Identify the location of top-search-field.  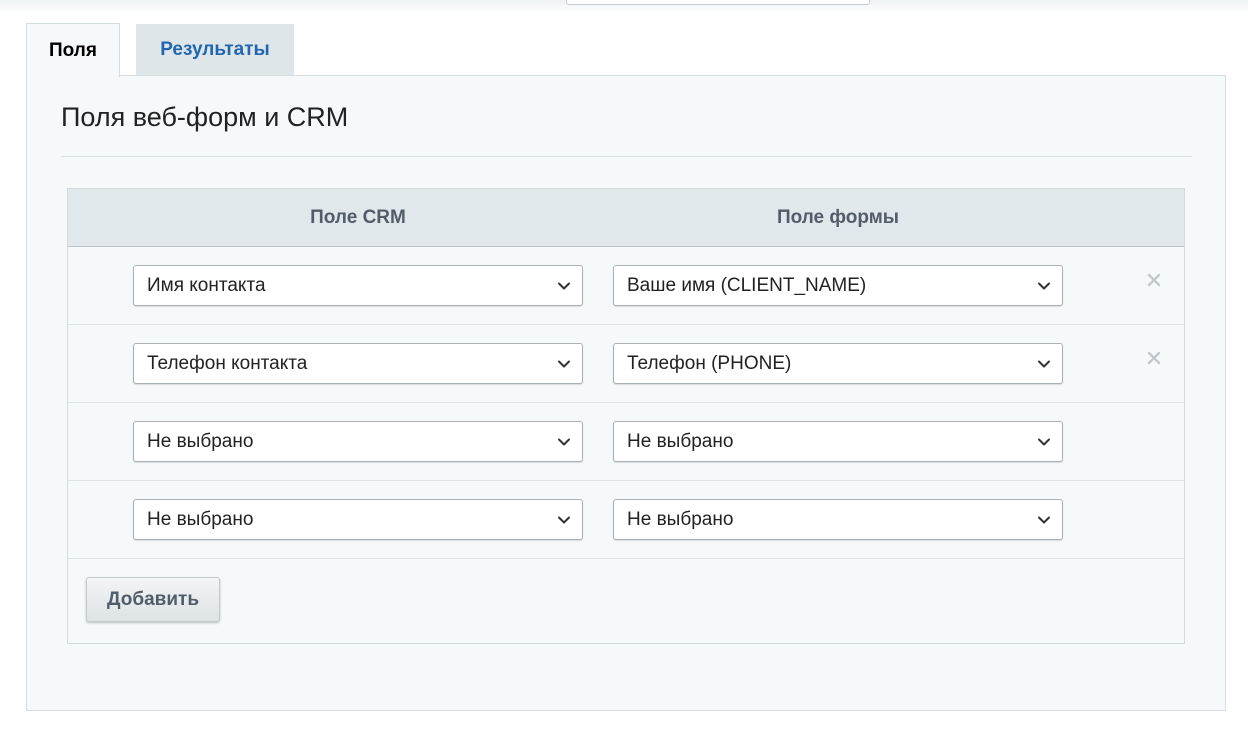
(718, 2).